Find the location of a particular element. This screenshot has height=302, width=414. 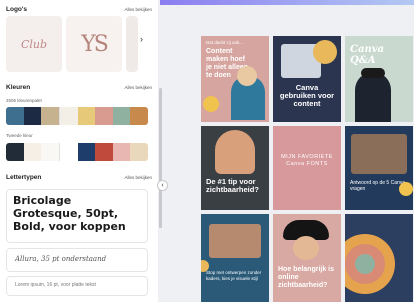

panel-scrollbar is located at coordinates (160, 158).